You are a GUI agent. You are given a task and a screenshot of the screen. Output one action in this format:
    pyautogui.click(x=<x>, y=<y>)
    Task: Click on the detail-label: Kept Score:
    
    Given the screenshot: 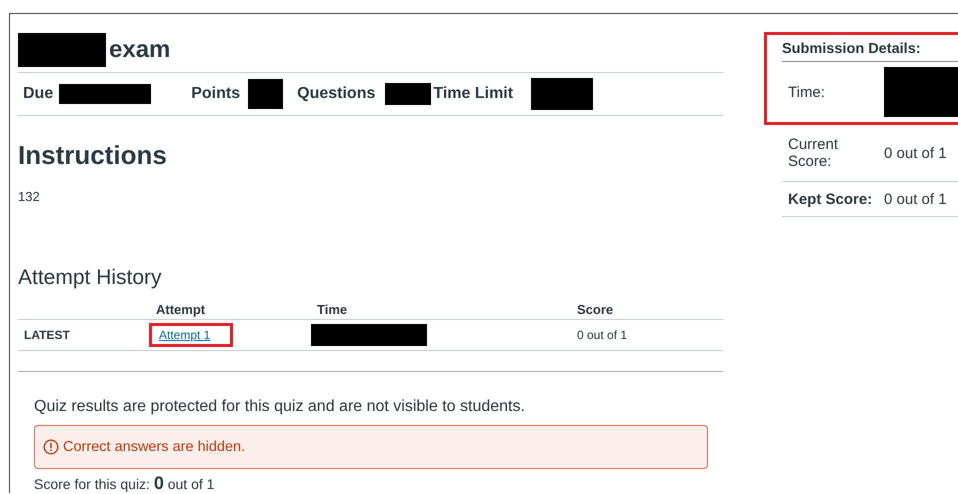 What is the action you would take?
    pyautogui.click(x=830, y=199)
    